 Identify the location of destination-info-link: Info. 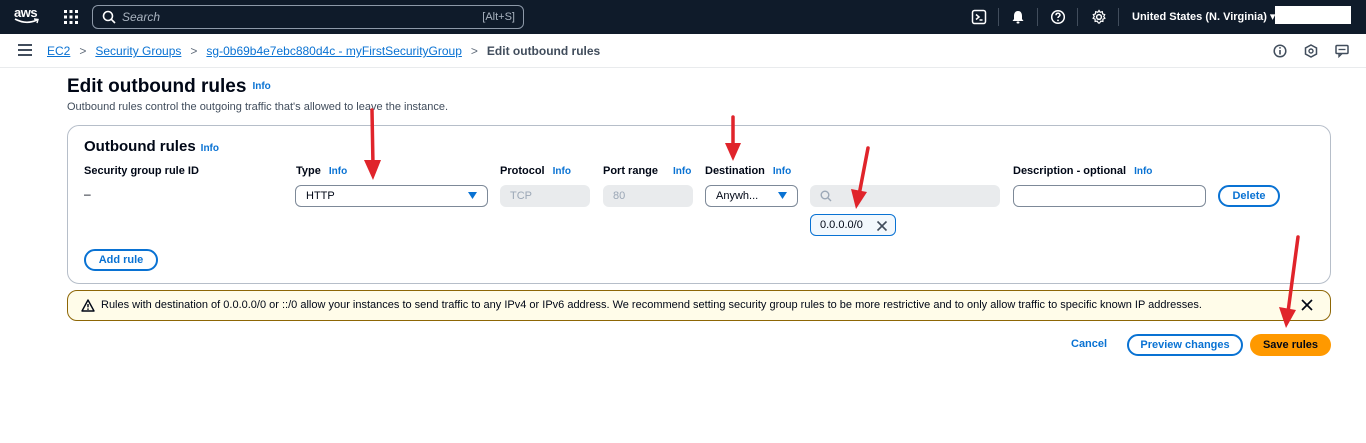
(782, 171).